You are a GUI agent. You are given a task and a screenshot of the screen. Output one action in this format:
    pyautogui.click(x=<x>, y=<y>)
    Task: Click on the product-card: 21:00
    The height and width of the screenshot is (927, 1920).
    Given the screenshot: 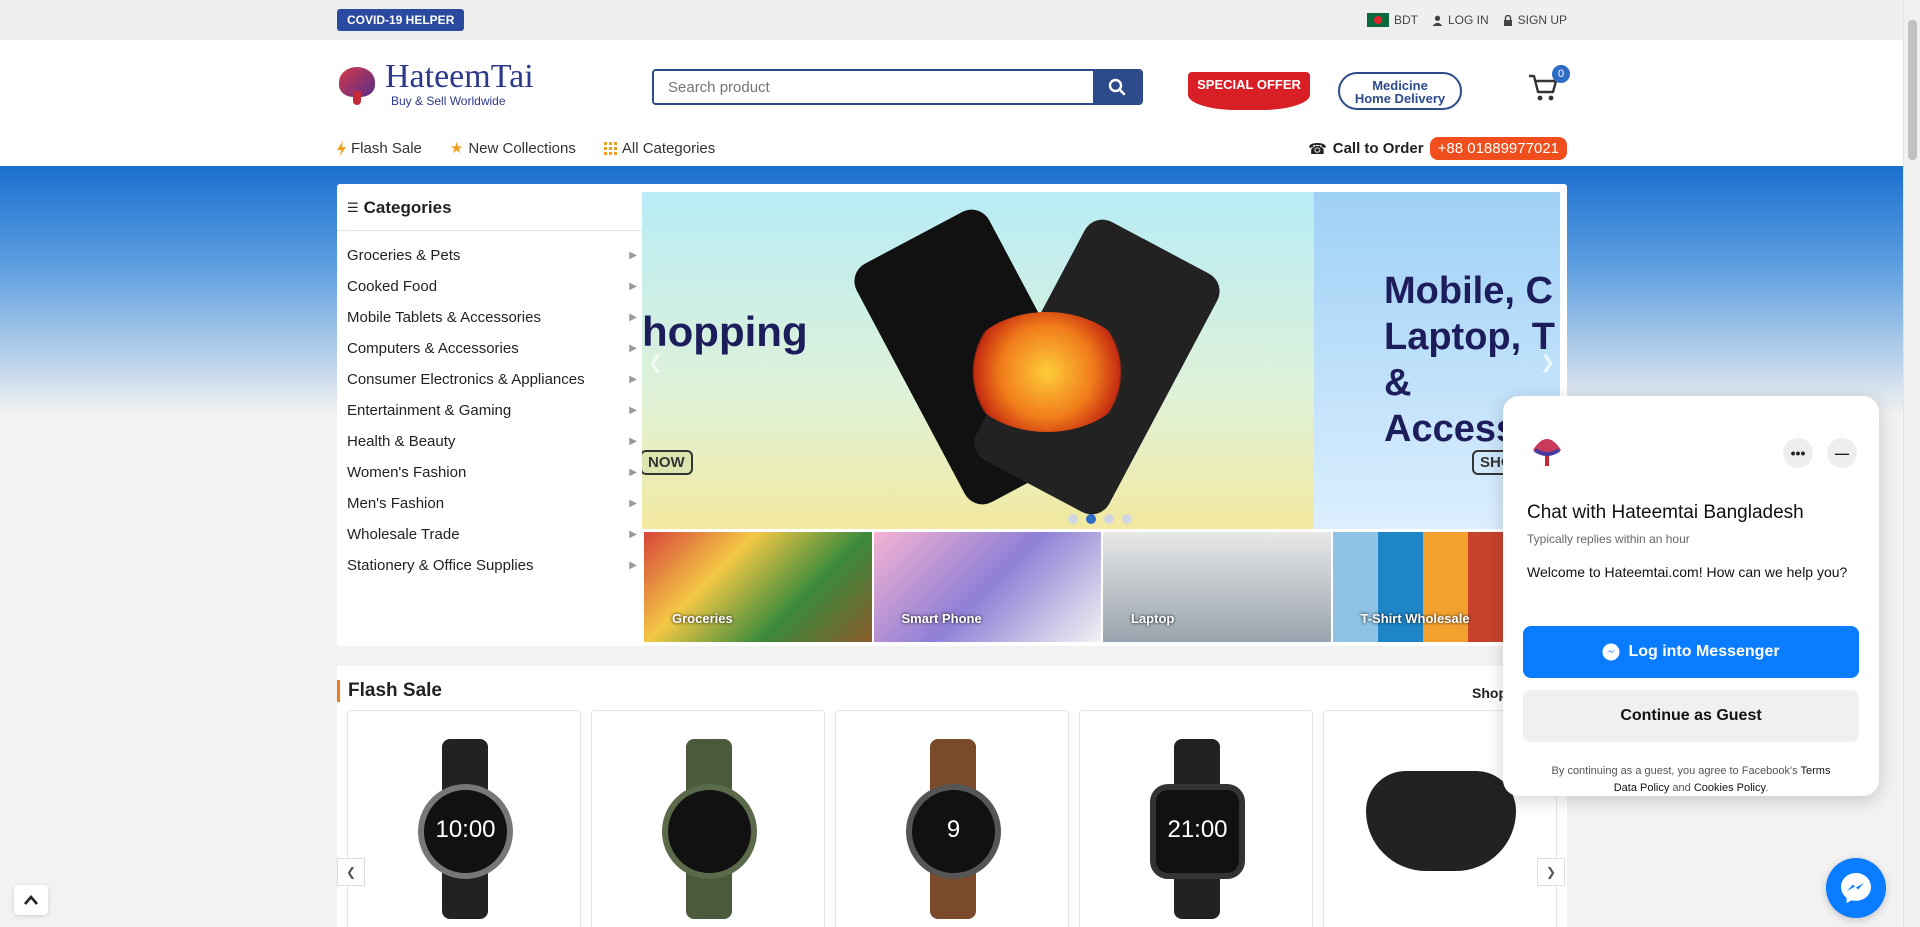 What is the action you would take?
    pyautogui.click(x=1196, y=818)
    